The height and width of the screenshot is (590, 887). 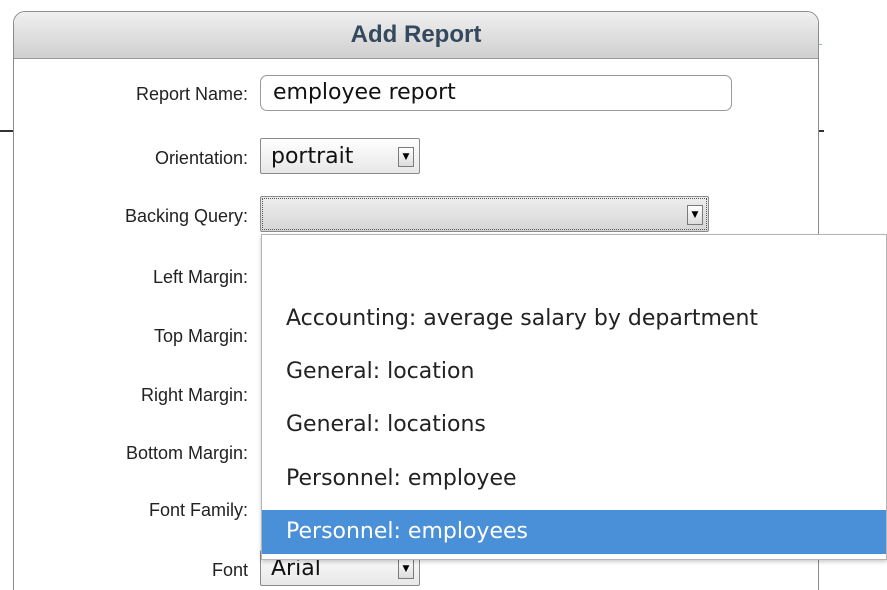 What do you see at coordinates (574, 532) in the screenshot?
I see `dropdown-option-highlighted: Personnel: employees` at bounding box center [574, 532].